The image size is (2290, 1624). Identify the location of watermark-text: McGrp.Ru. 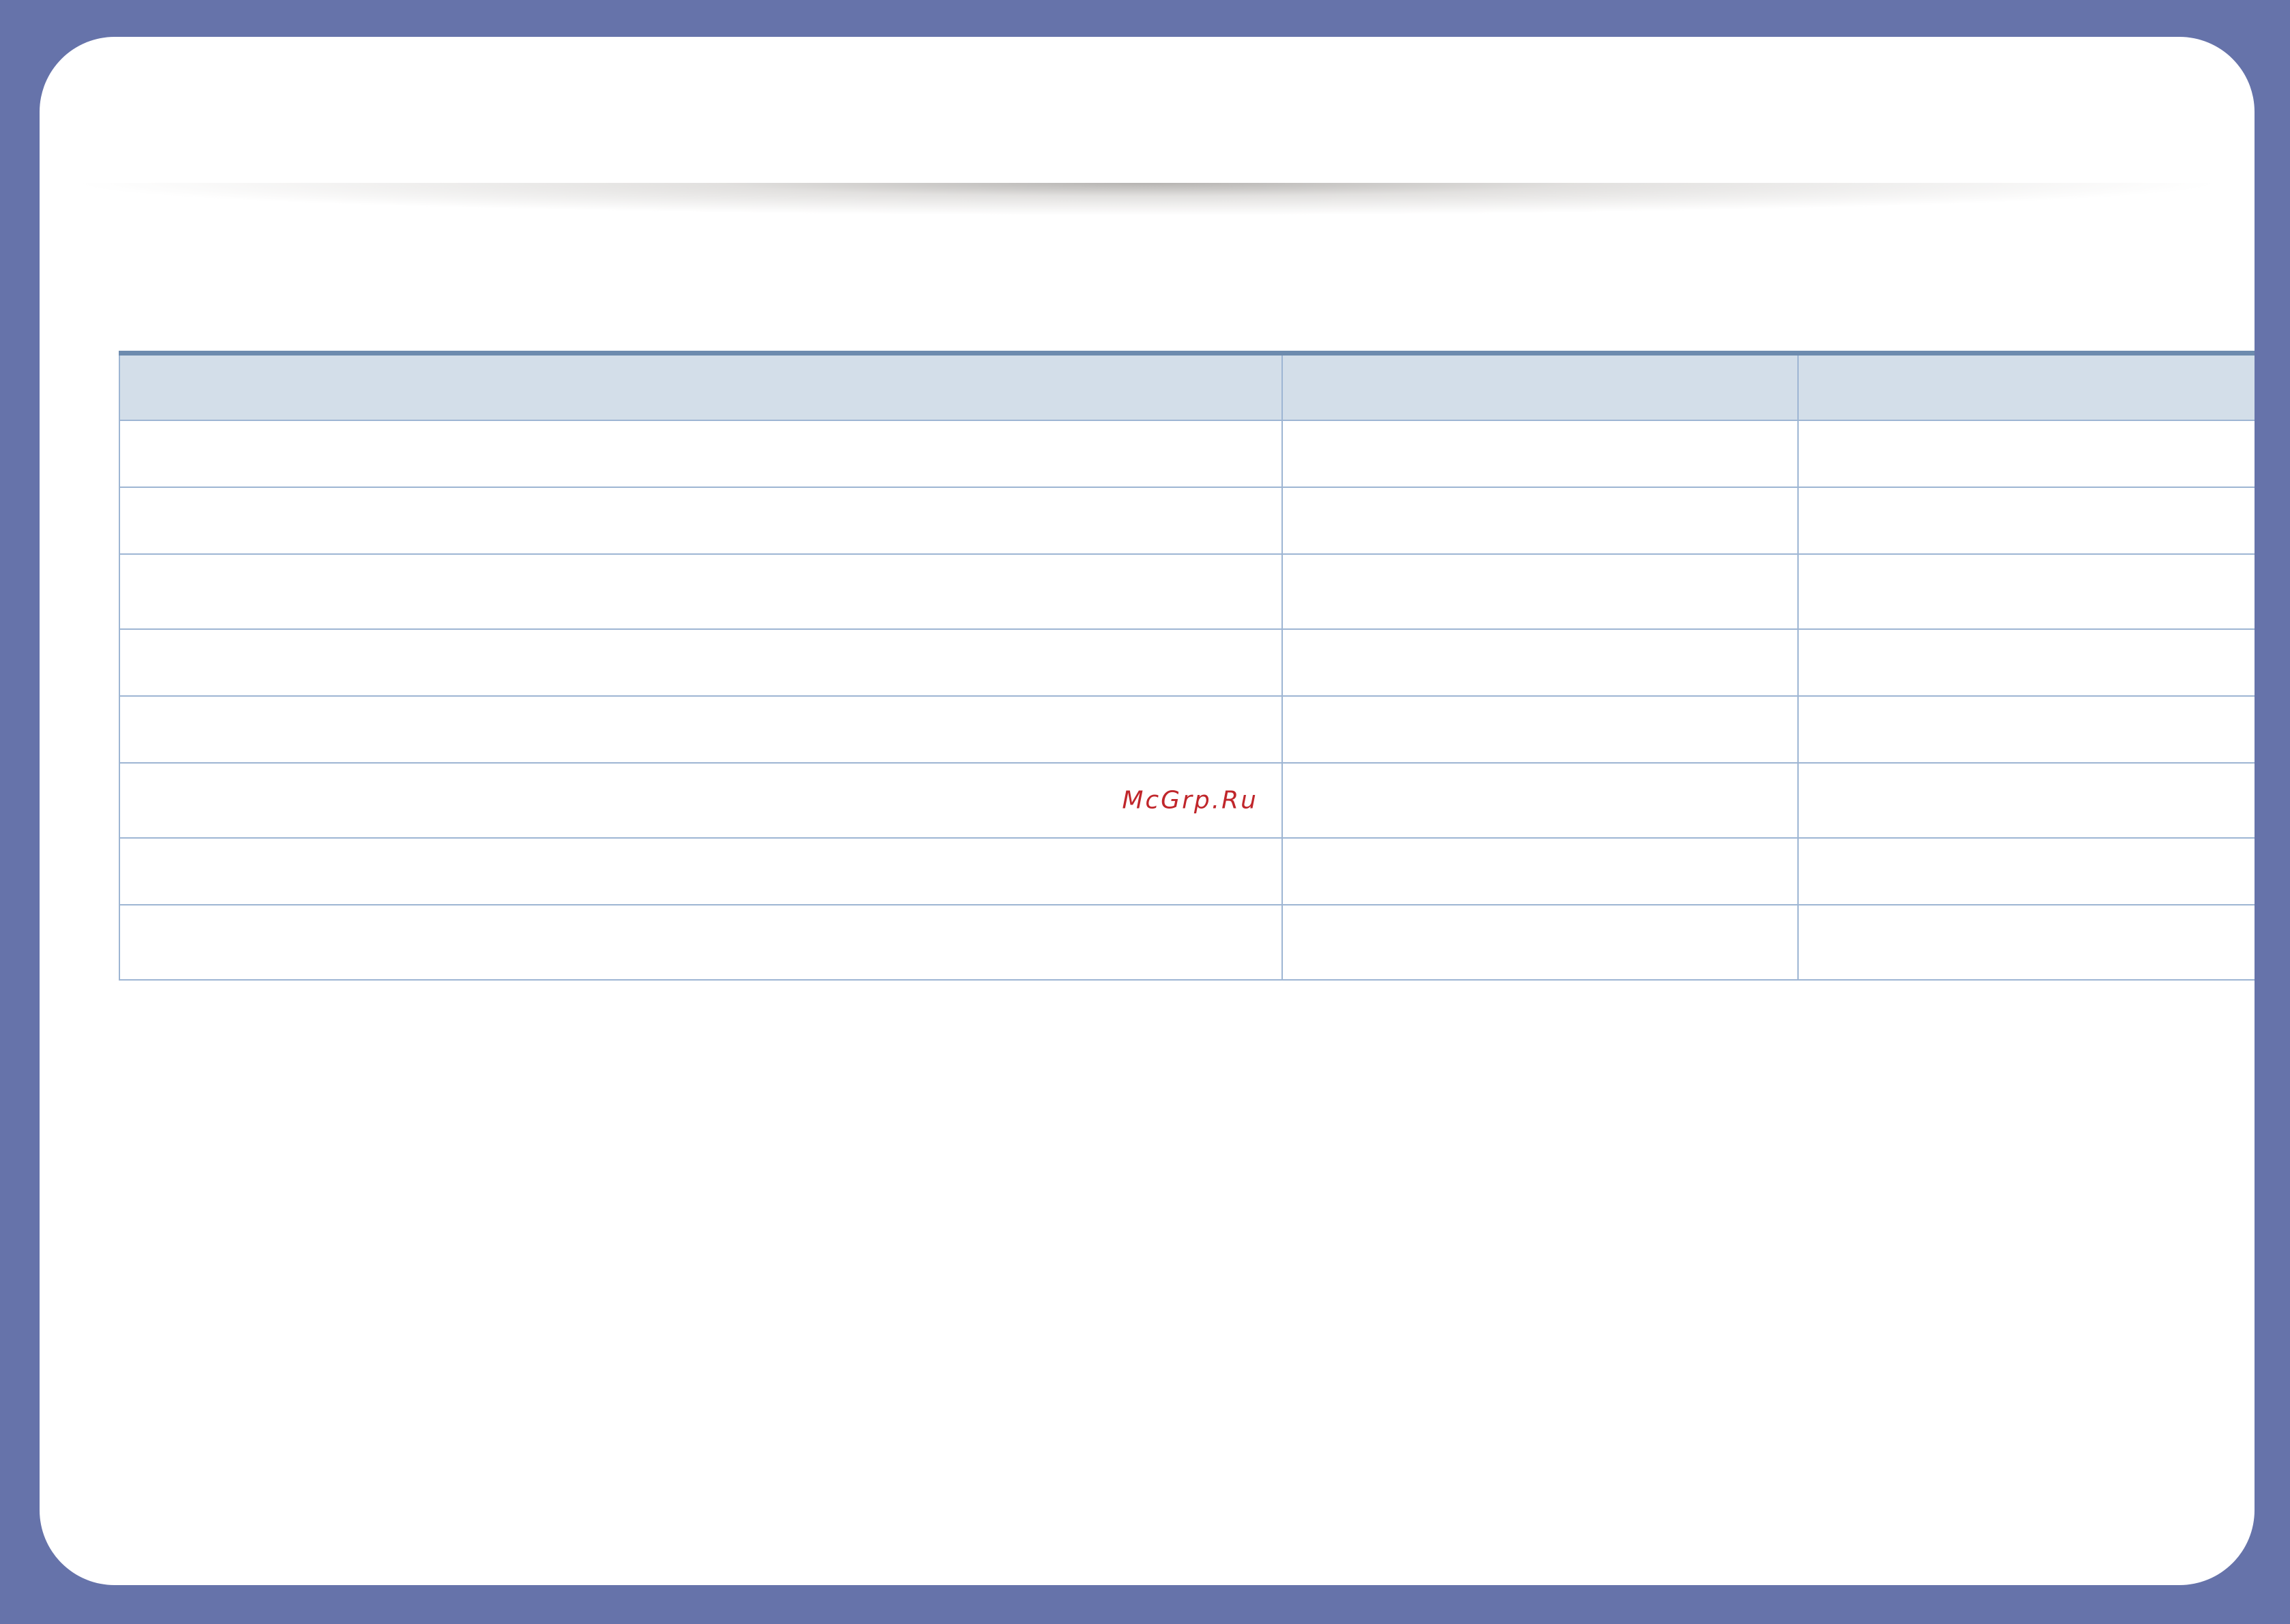
(1190, 800).